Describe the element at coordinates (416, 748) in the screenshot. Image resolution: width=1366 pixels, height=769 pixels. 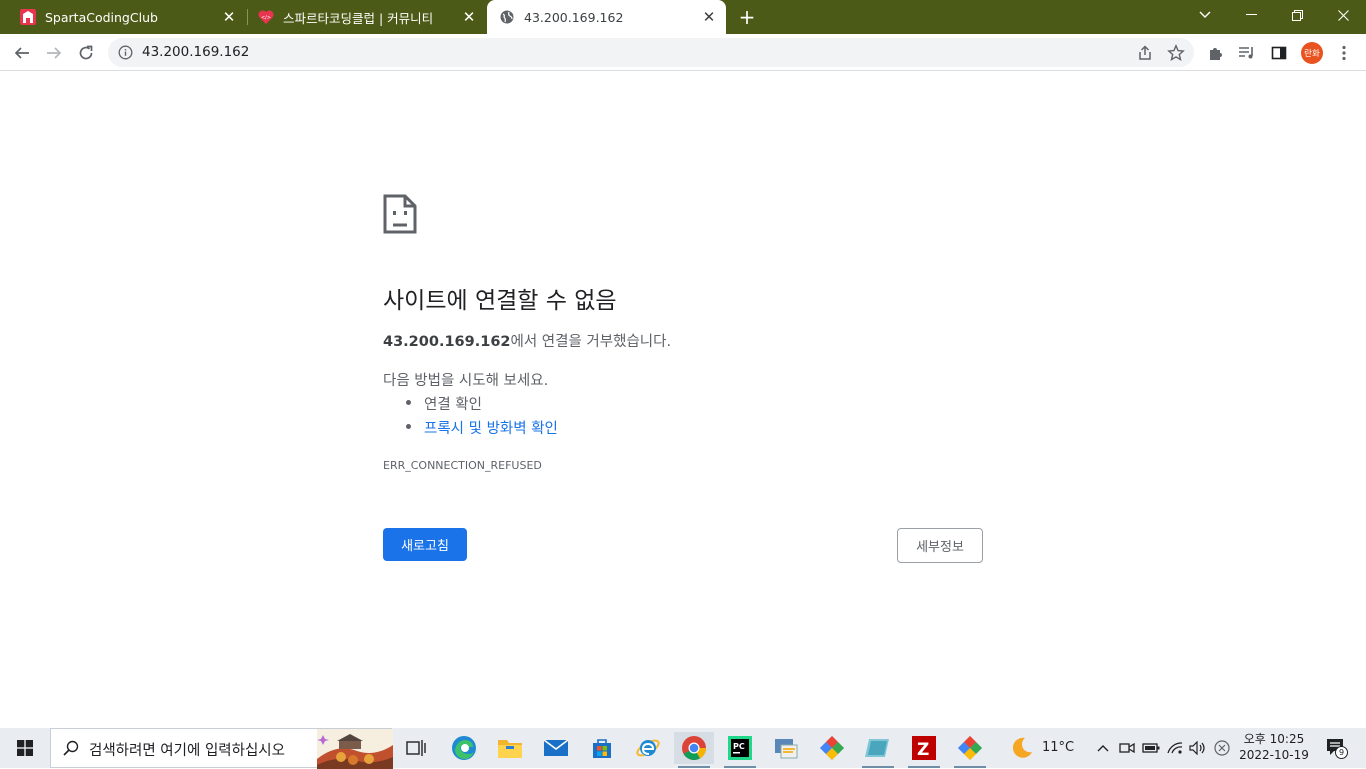
I see `task-view-icon` at that location.